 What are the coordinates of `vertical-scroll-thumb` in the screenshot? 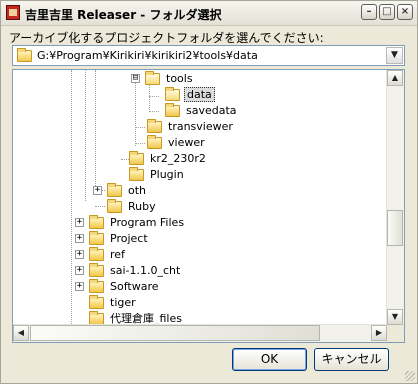 It's located at (395, 228).